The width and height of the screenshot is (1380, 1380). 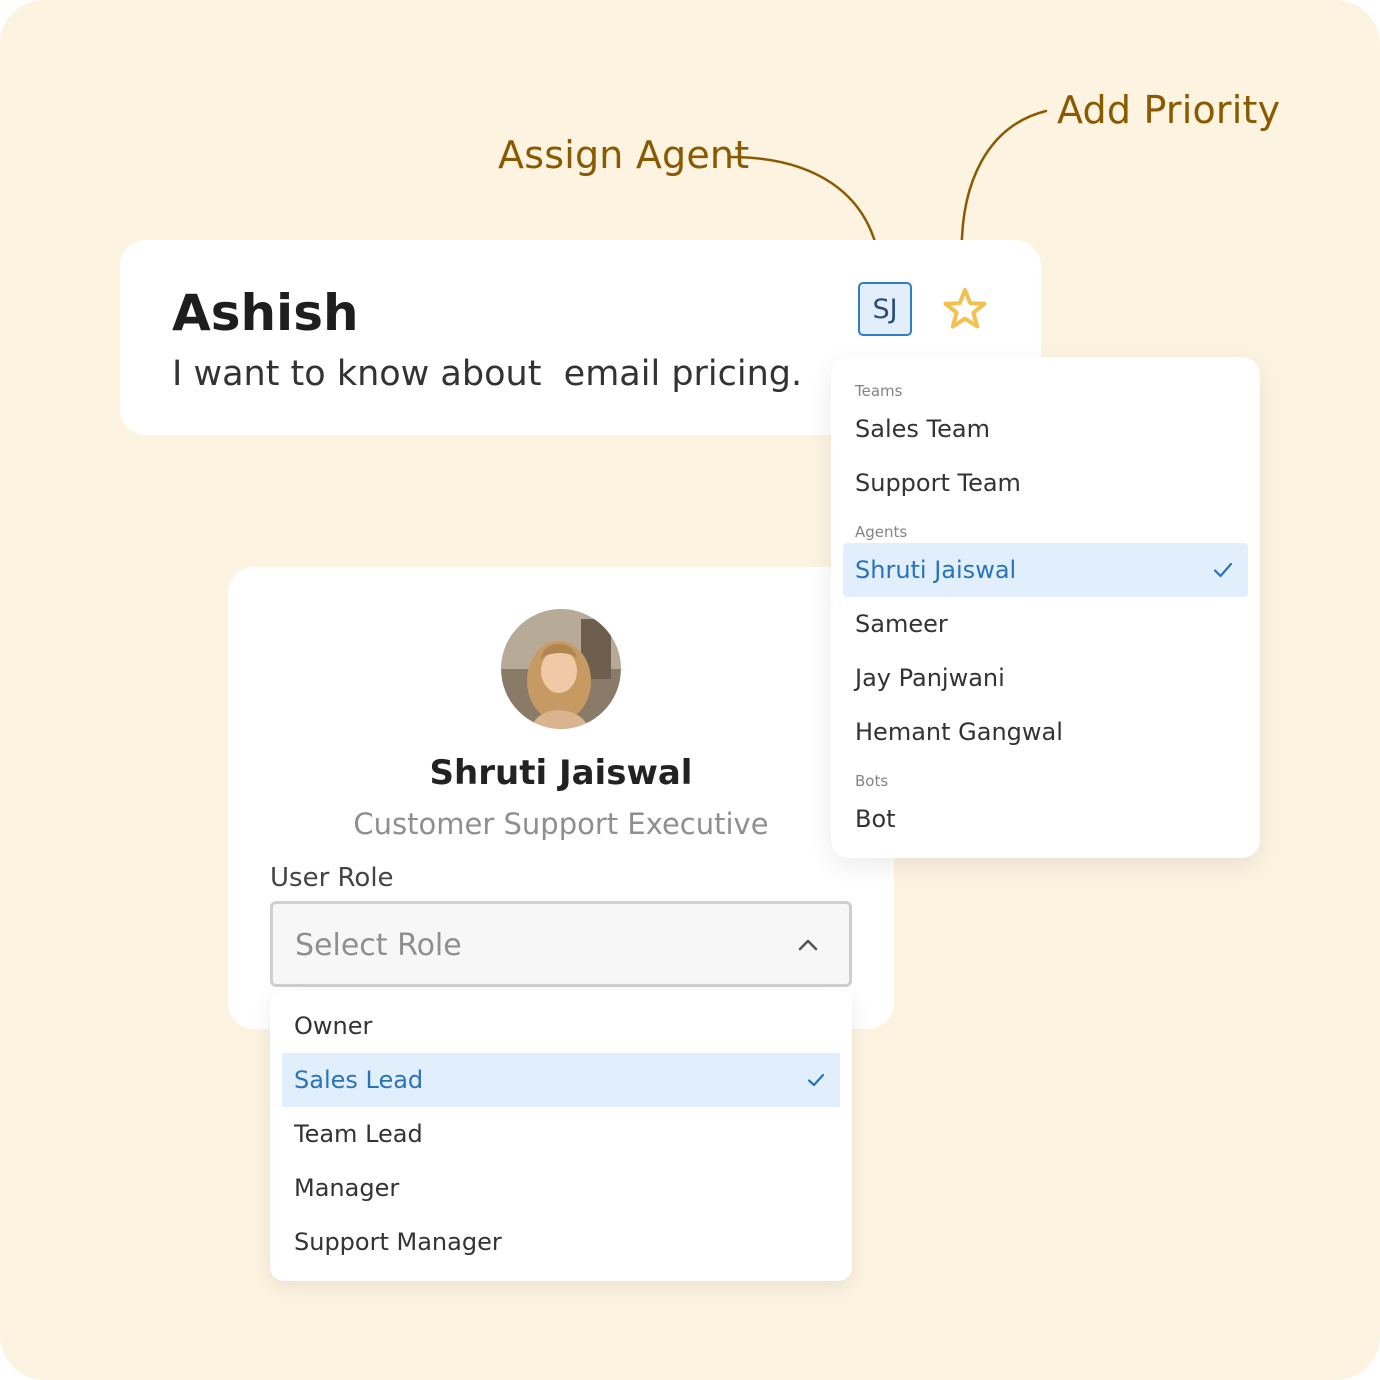 I want to click on agent-option-label: Jay Panjwani, so click(x=930, y=678).